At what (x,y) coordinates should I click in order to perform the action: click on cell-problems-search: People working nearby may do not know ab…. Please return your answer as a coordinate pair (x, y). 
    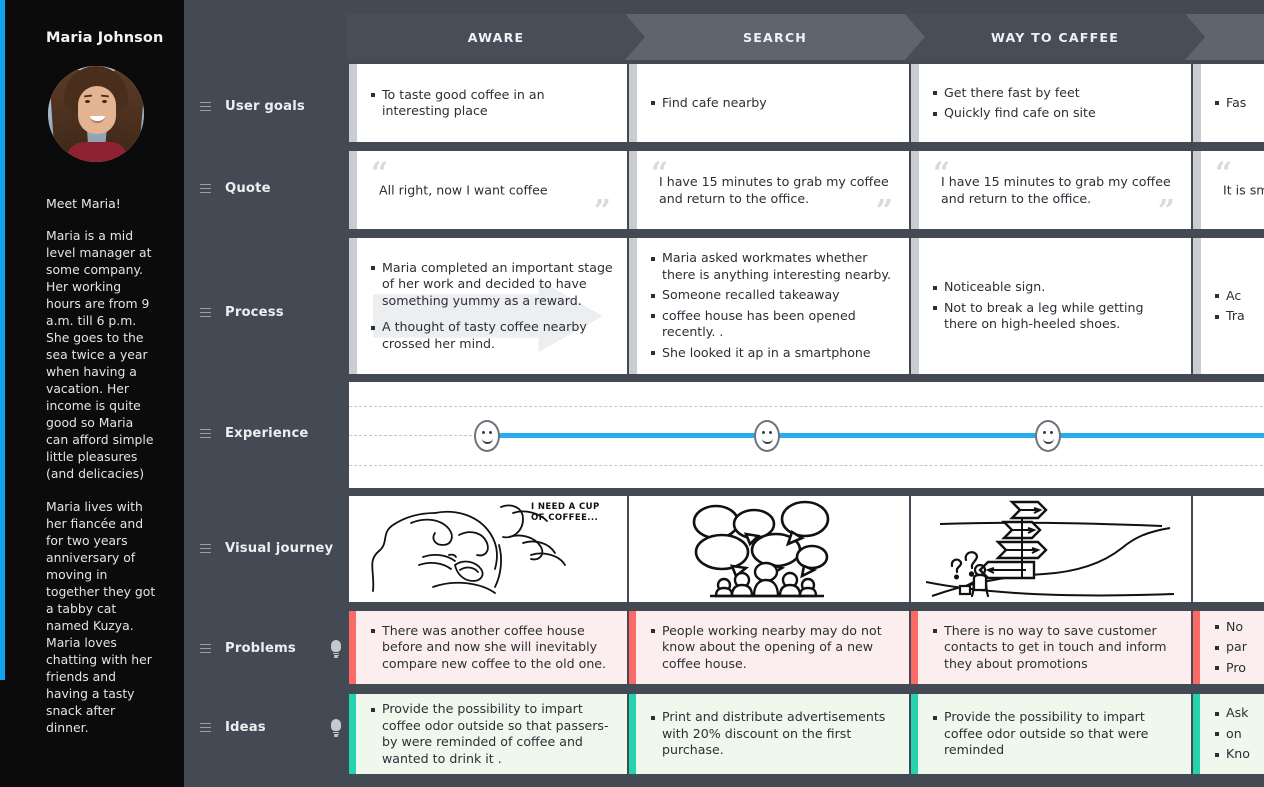
    Looking at the image, I should click on (769, 647).